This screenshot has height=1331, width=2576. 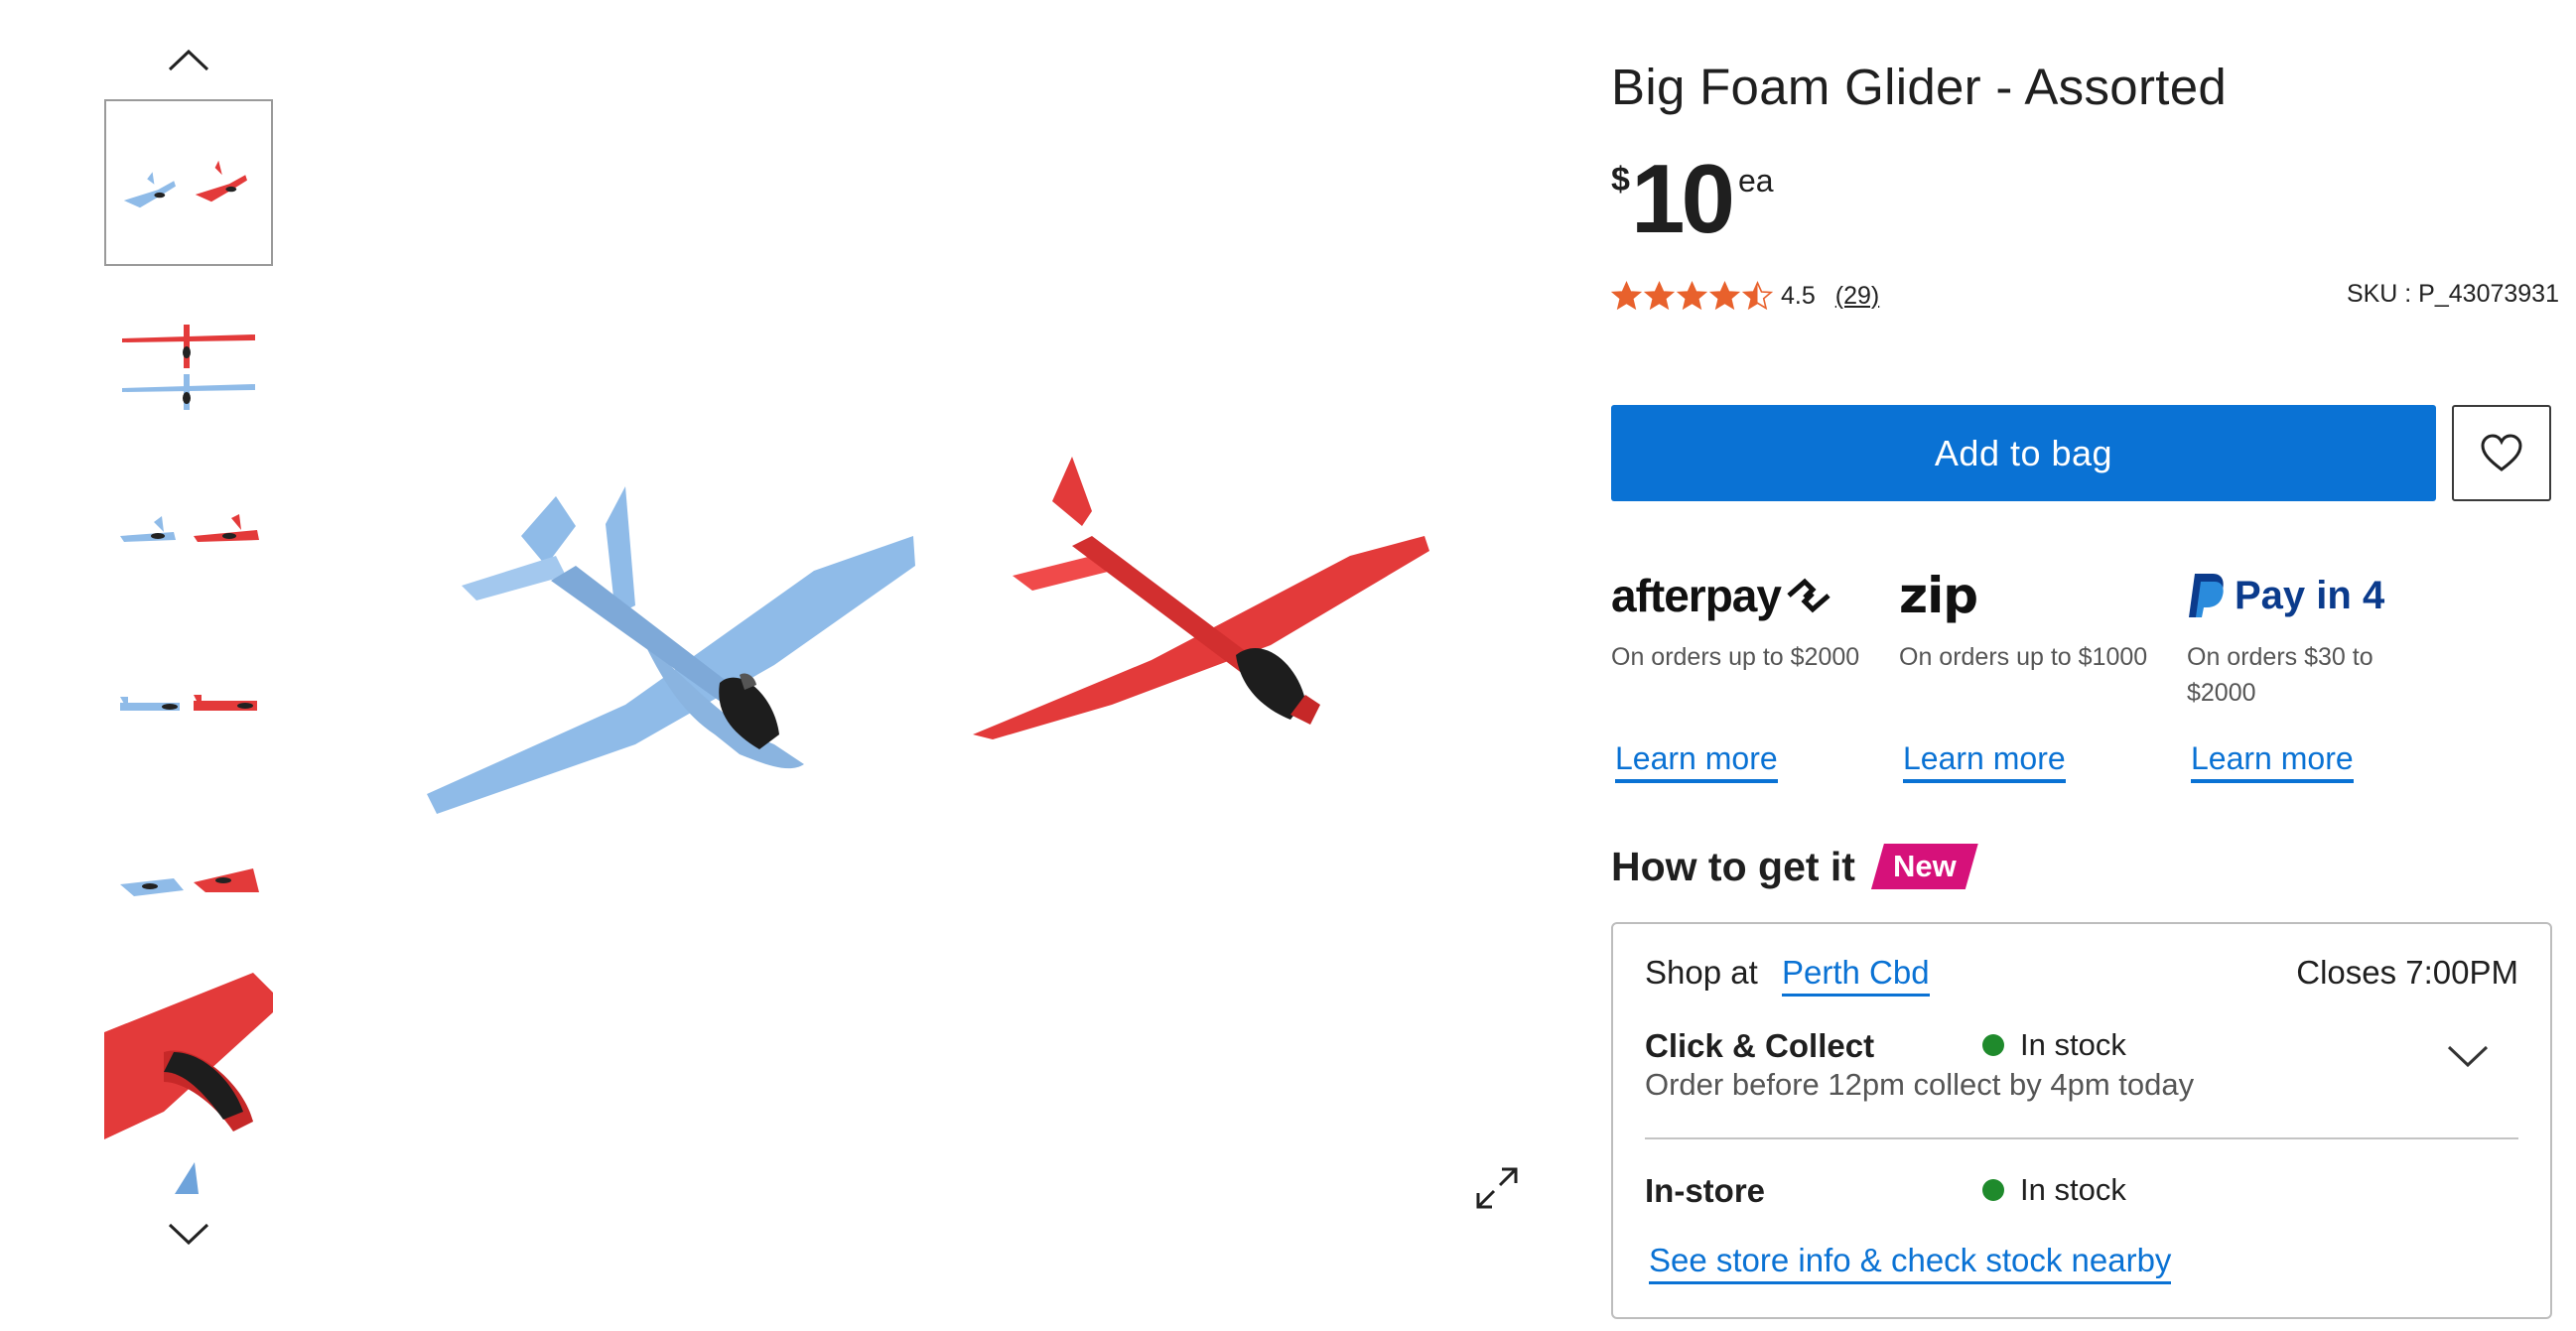 I want to click on product-rating: 4.5 (29), so click(x=1745, y=296).